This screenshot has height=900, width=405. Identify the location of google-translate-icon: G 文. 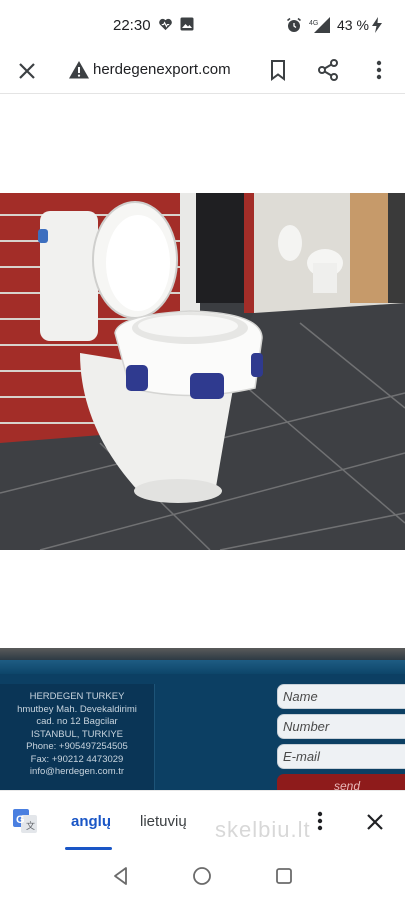
(25, 821).